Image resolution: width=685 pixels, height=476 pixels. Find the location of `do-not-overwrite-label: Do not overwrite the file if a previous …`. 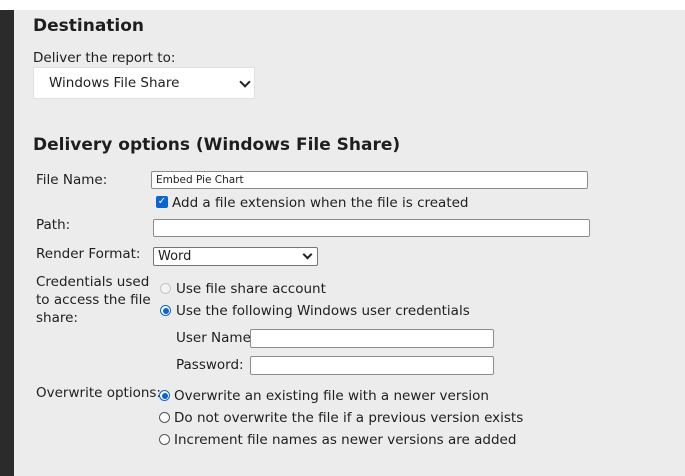

do-not-overwrite-label: Do not overwrite the file if a previous … is located at coordinates (349, 418).